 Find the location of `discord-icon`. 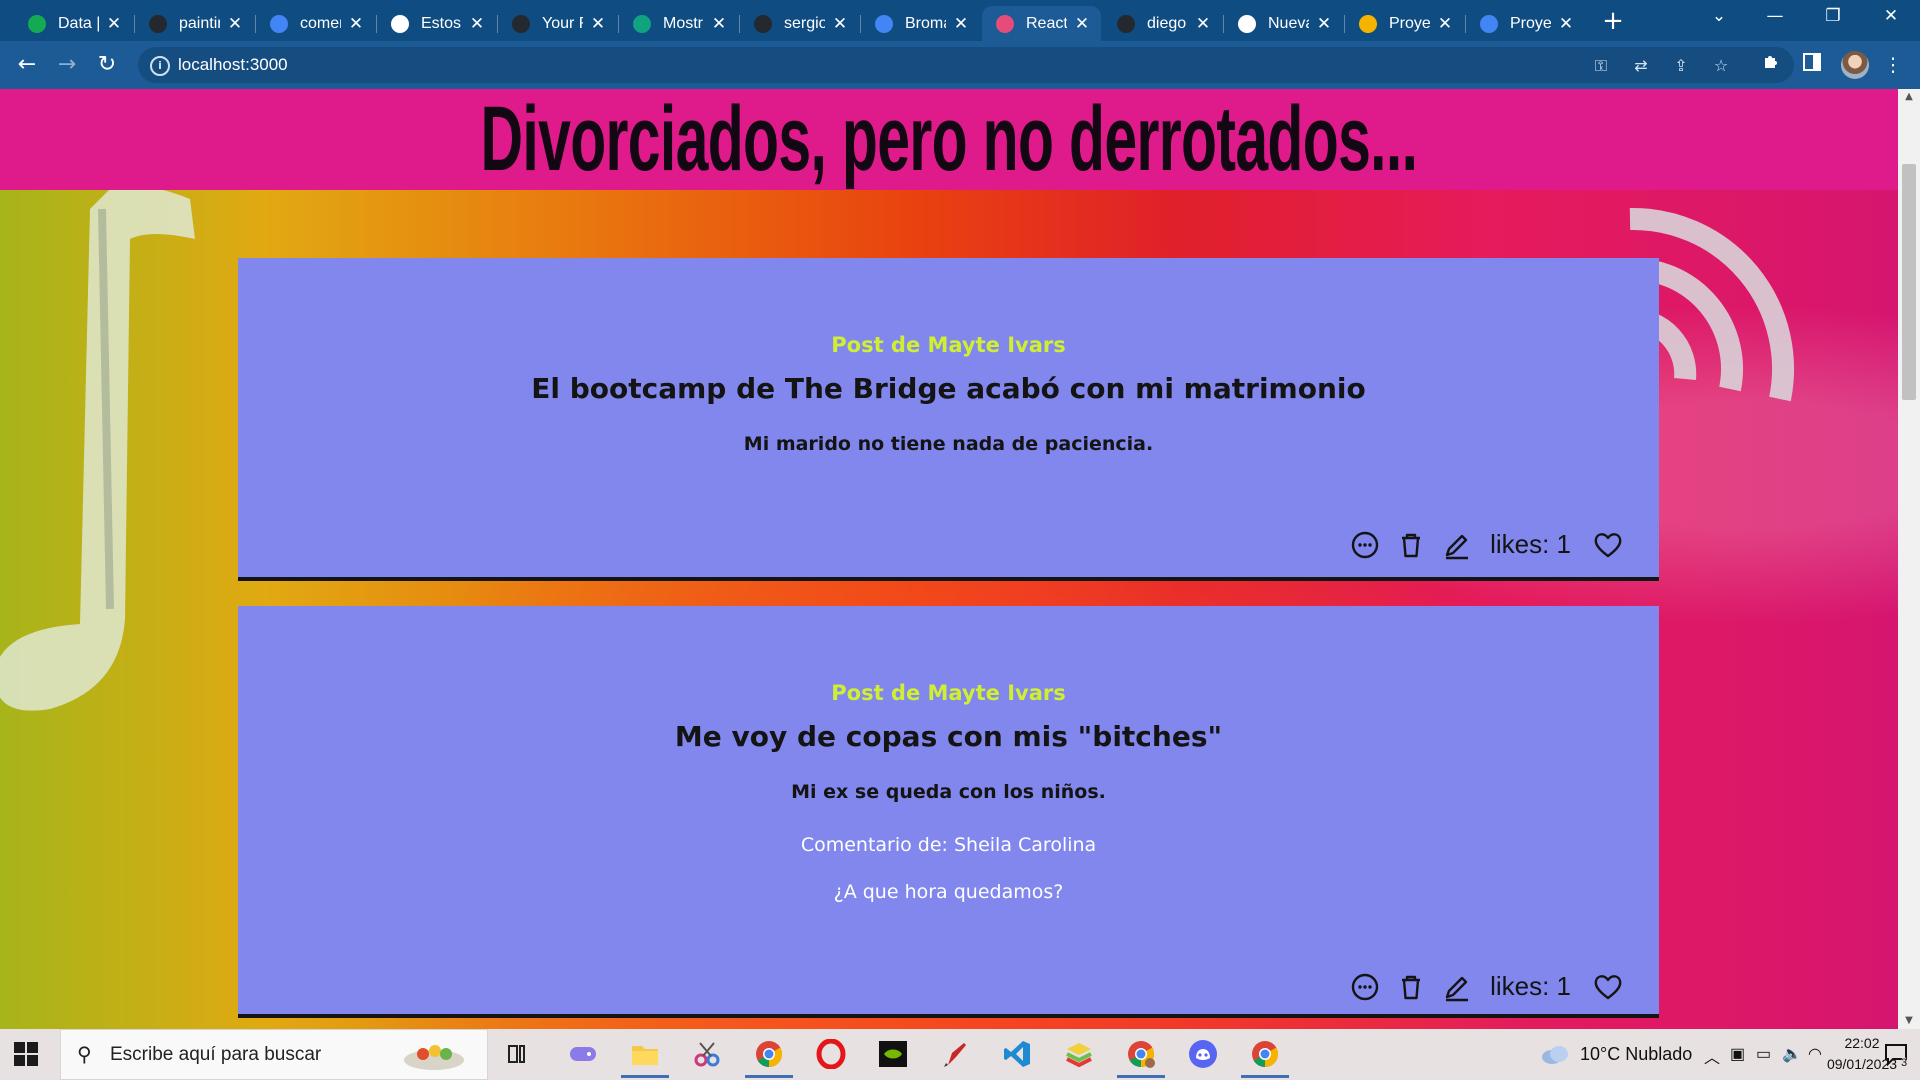

discord-icon is located at coordinates (1203, 1054).